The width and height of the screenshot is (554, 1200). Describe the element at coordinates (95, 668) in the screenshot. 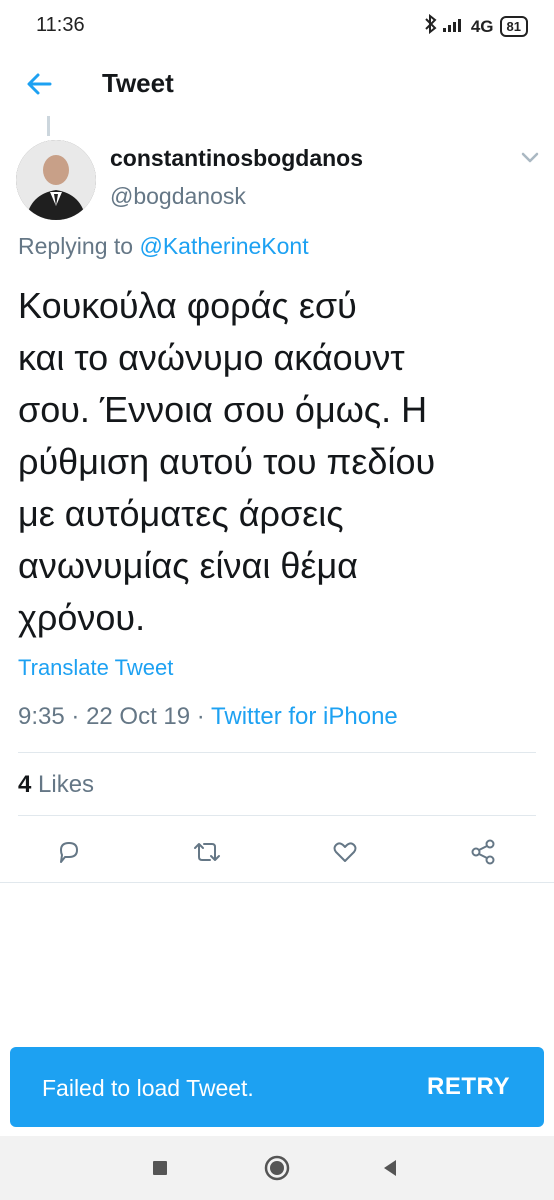

I see `translate-tweet-link: Translate Tweet` at that location.